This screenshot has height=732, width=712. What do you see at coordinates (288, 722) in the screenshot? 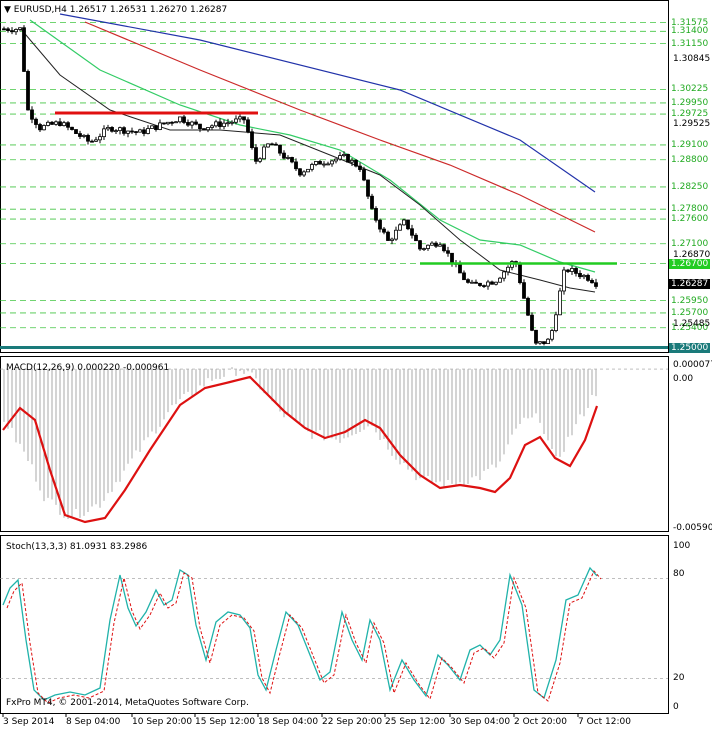
I see `time-axis-label: 18 Sep 04:00` at bounding box center [288, 722].